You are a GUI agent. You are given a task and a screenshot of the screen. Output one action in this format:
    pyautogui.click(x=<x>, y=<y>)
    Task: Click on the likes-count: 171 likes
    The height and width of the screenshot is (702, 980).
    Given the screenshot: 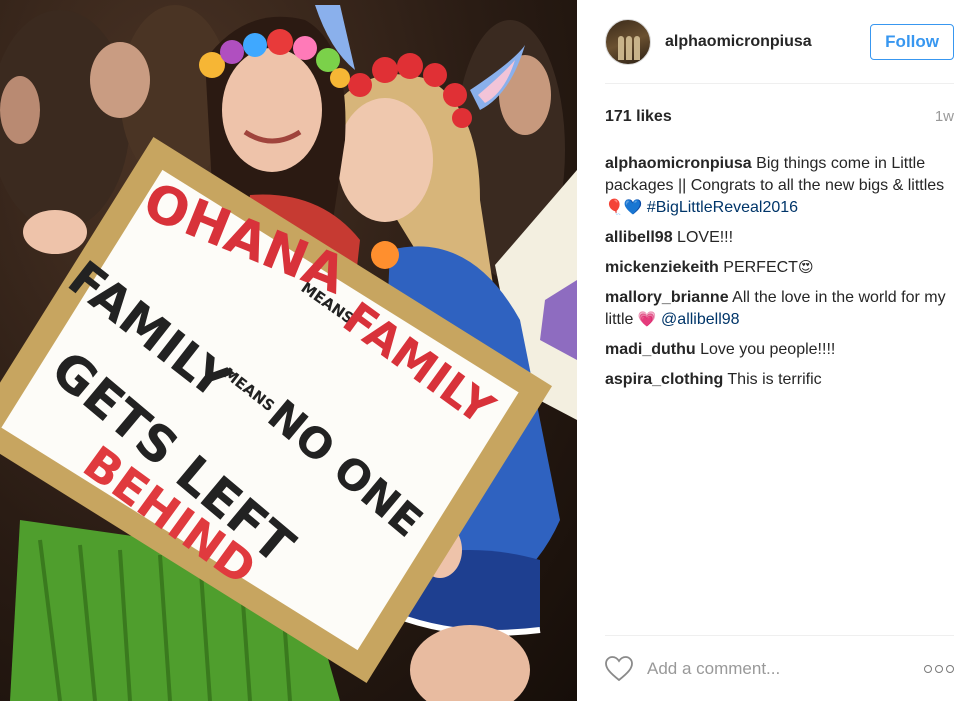 What is the action you would take?
    pyautogui.click(x=638, y=117)
    